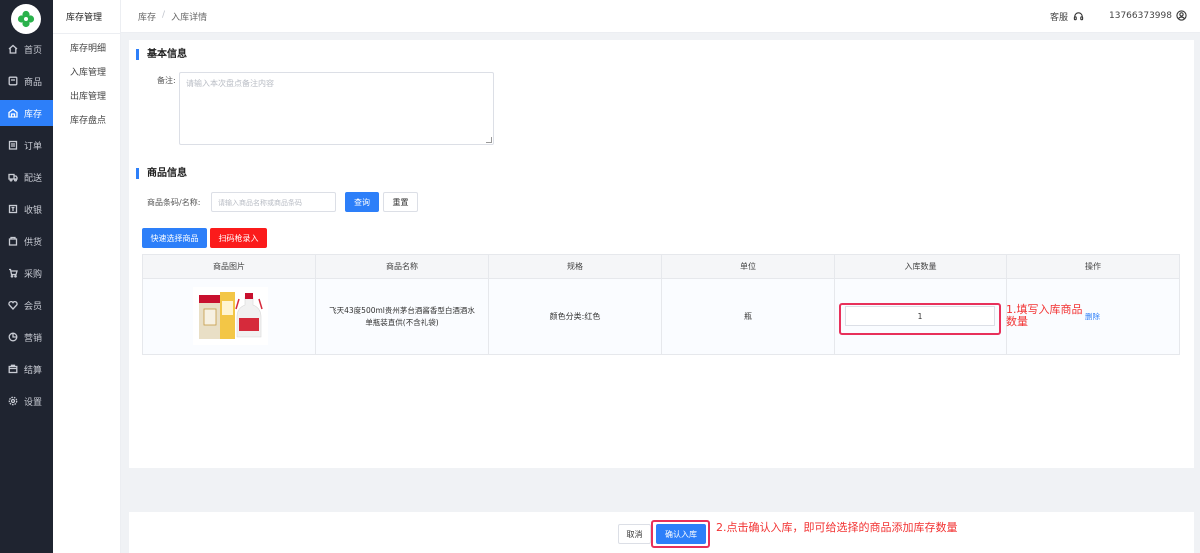  Describe the element at coordinates (1044, 315) in the screenshot. I see `annotation-step1: 1.填写入库商品数量` at that location.